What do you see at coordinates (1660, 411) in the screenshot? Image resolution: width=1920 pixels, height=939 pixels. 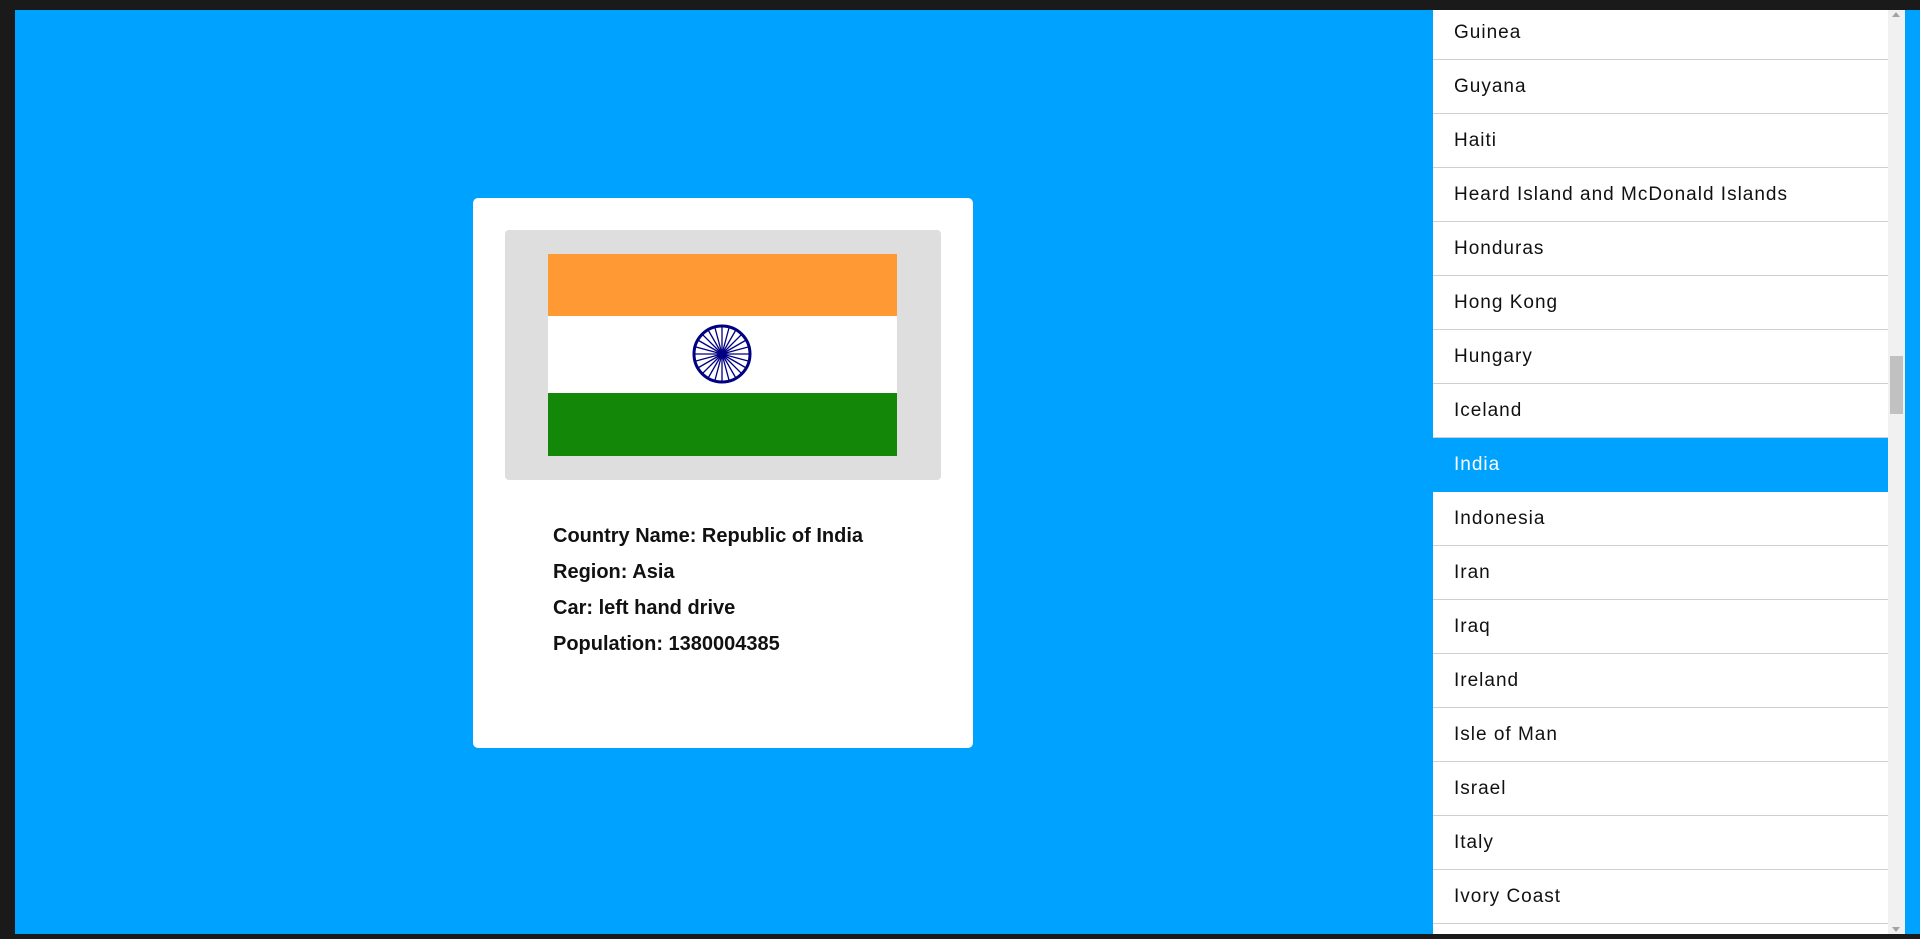 I see `list-item: Iceland` at bounding box center [1660, 411].